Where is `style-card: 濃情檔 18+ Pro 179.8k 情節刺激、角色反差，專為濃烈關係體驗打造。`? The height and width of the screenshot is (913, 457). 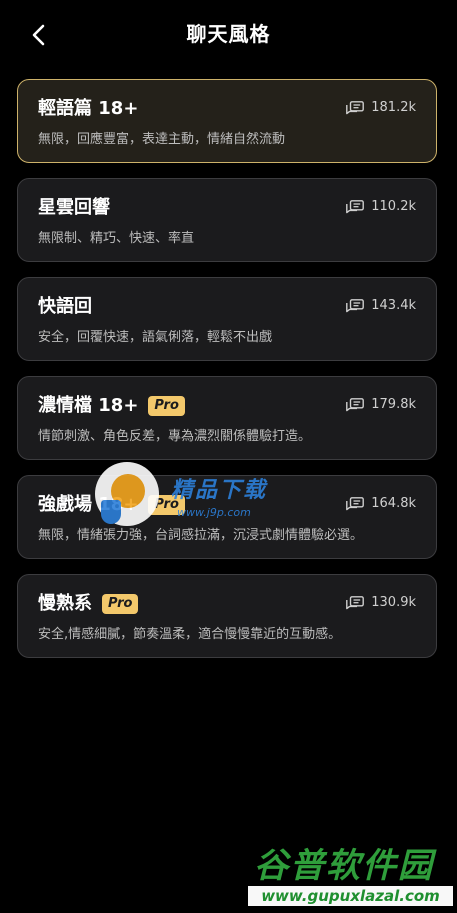 style-card: 濃情檔 18+ Pro 179.8k 情節刺激、角色反差，專為濃烈關係體驗打造。 is located at coordinates (227, 418).